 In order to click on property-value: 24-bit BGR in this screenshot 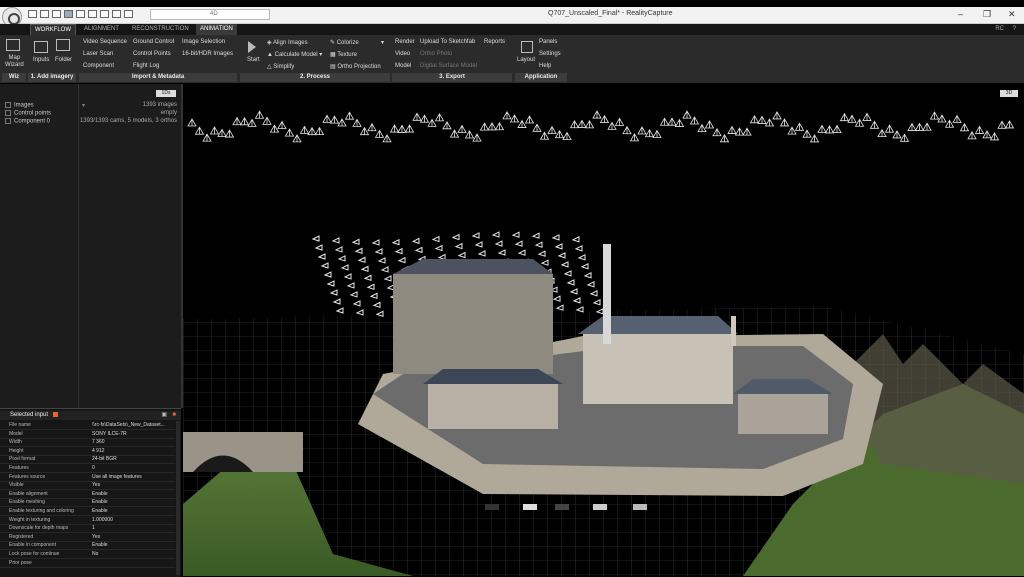, I will do `click(133, 459)`.